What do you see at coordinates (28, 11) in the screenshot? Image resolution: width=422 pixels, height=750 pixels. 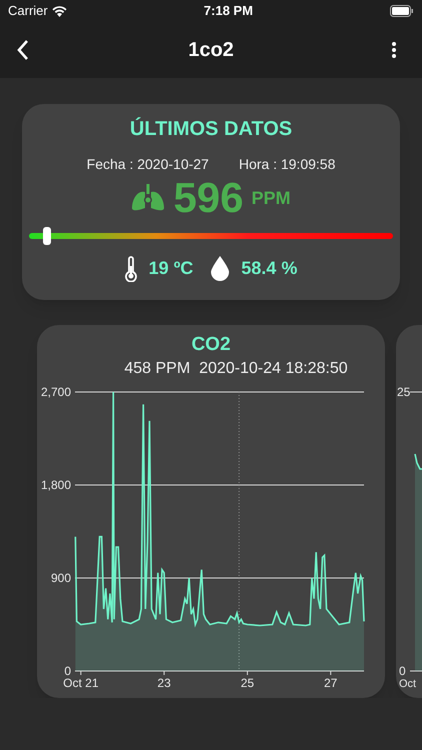 I see `carrier-label: Carrier` at bounding box center [28, 11].